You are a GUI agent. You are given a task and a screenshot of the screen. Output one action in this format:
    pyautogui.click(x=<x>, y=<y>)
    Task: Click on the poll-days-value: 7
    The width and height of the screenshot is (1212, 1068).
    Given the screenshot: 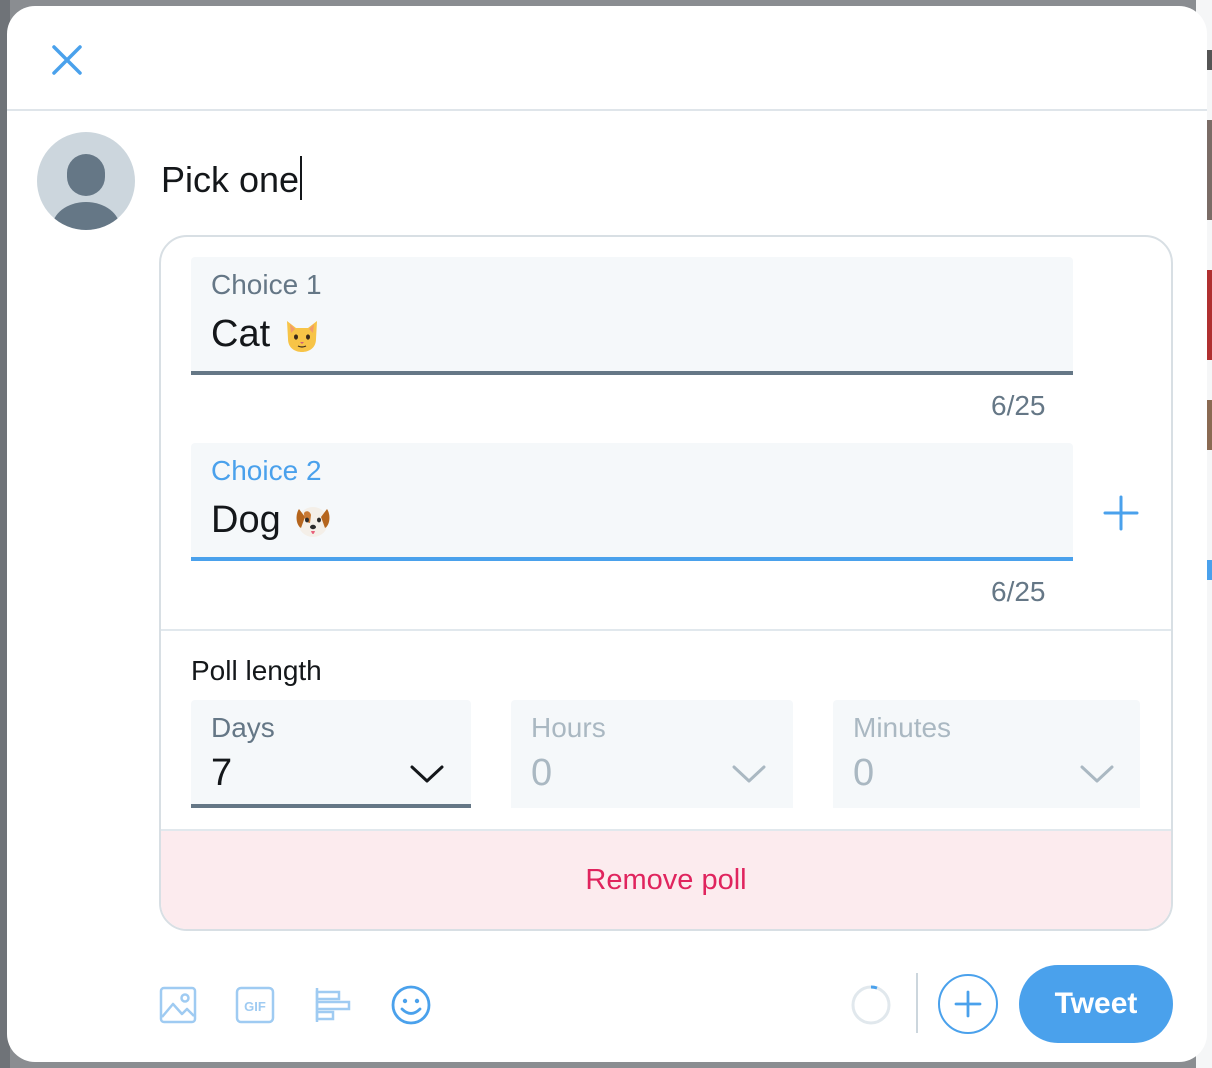 What is the action you would take?
    pyautogui.click(x=222, y=773)
    